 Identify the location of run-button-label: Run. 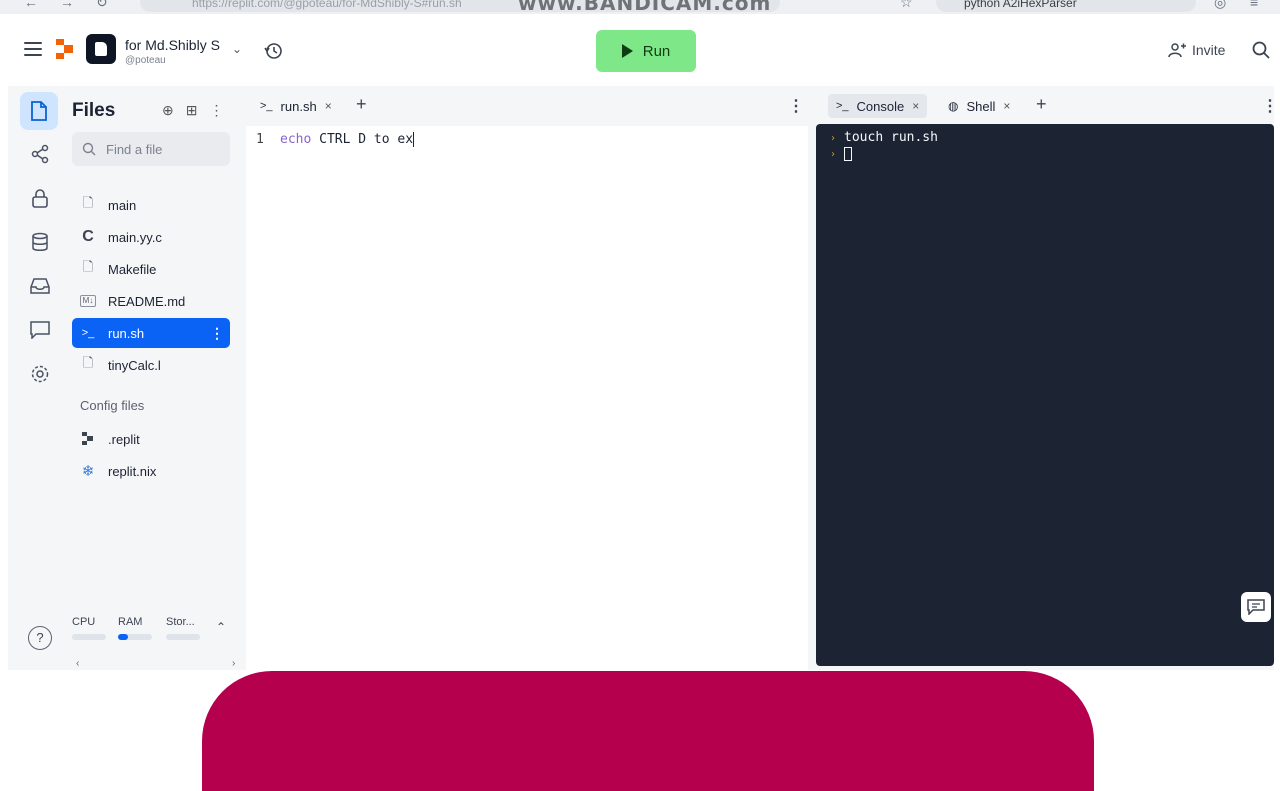
(656, 51).